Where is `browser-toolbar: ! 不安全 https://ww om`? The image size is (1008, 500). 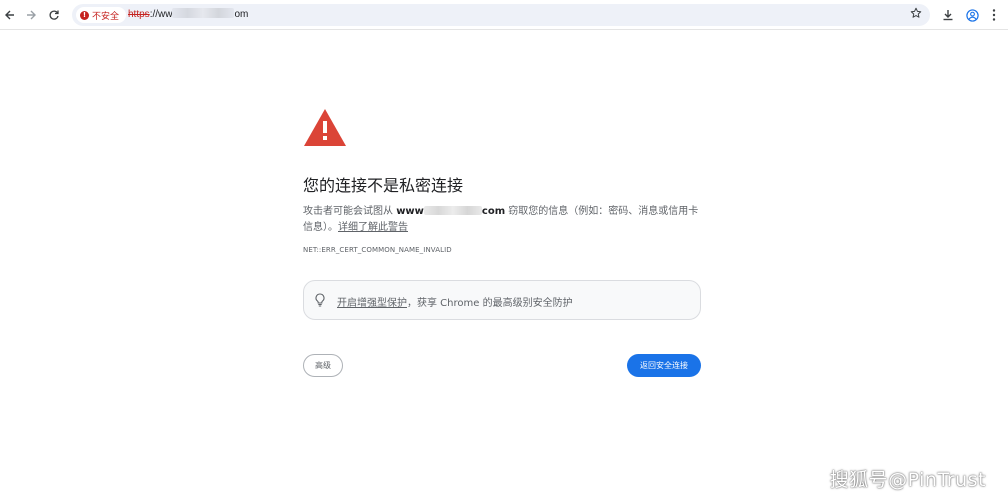 browser-toolbar: ! 不安全 https://ww om is located at coordinates (504, 15).